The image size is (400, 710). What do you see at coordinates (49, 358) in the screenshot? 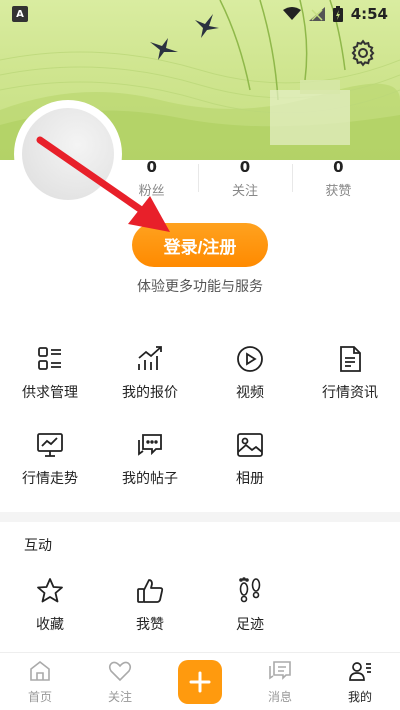
I see `list-grid-icon` at bounding box center [49, 358].